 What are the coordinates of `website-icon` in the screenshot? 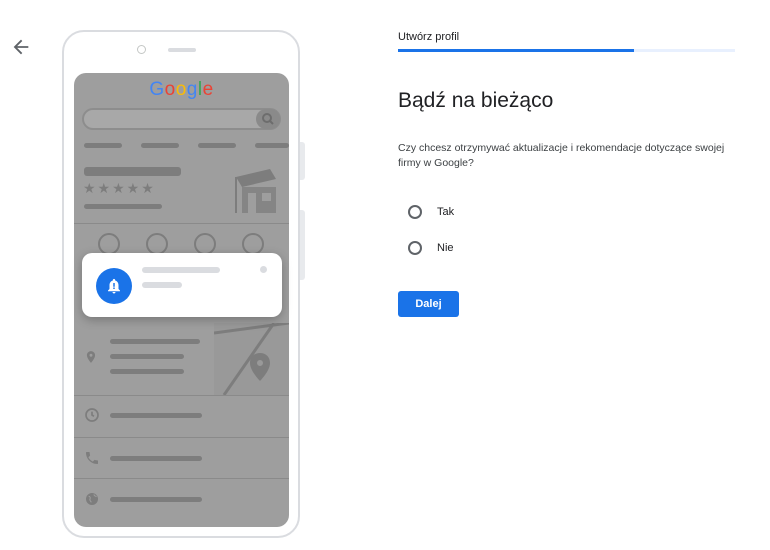 It's located at (253, 244).